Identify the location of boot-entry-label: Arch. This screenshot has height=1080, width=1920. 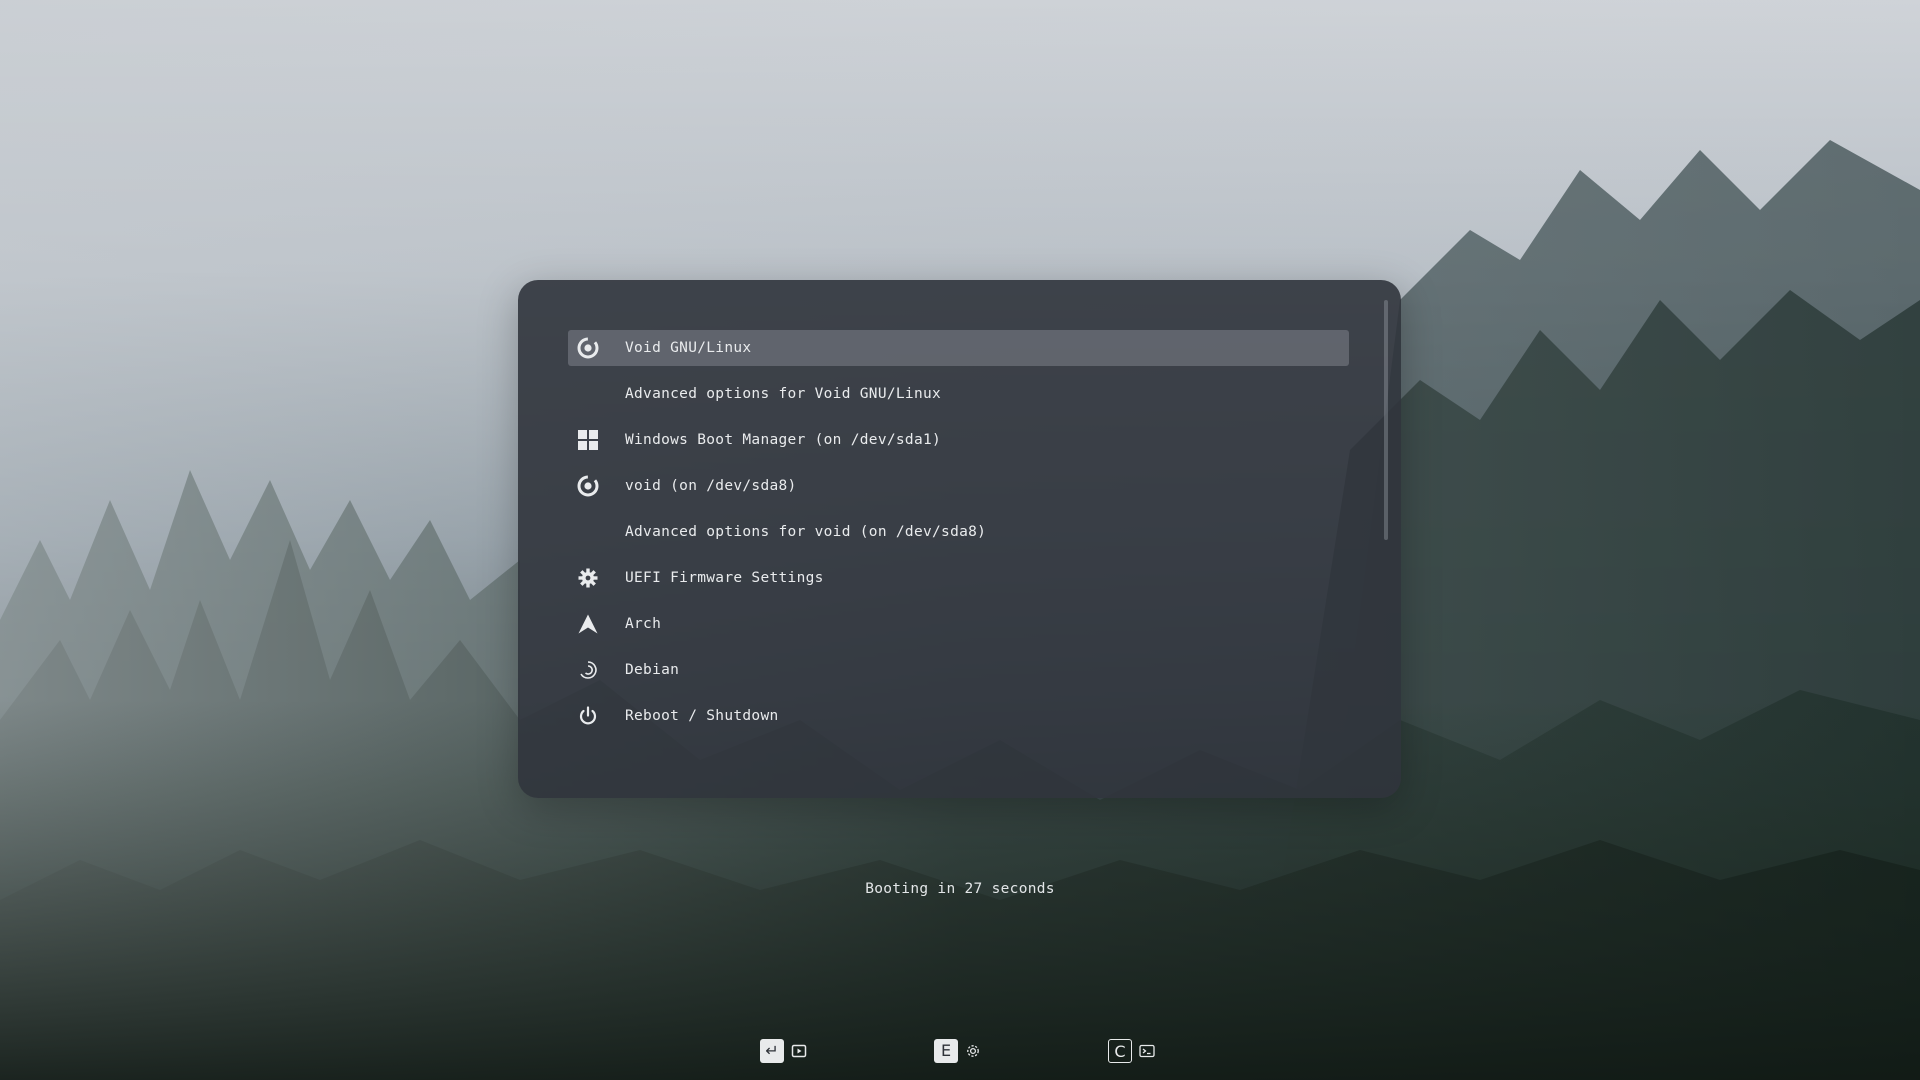
(643, 624).